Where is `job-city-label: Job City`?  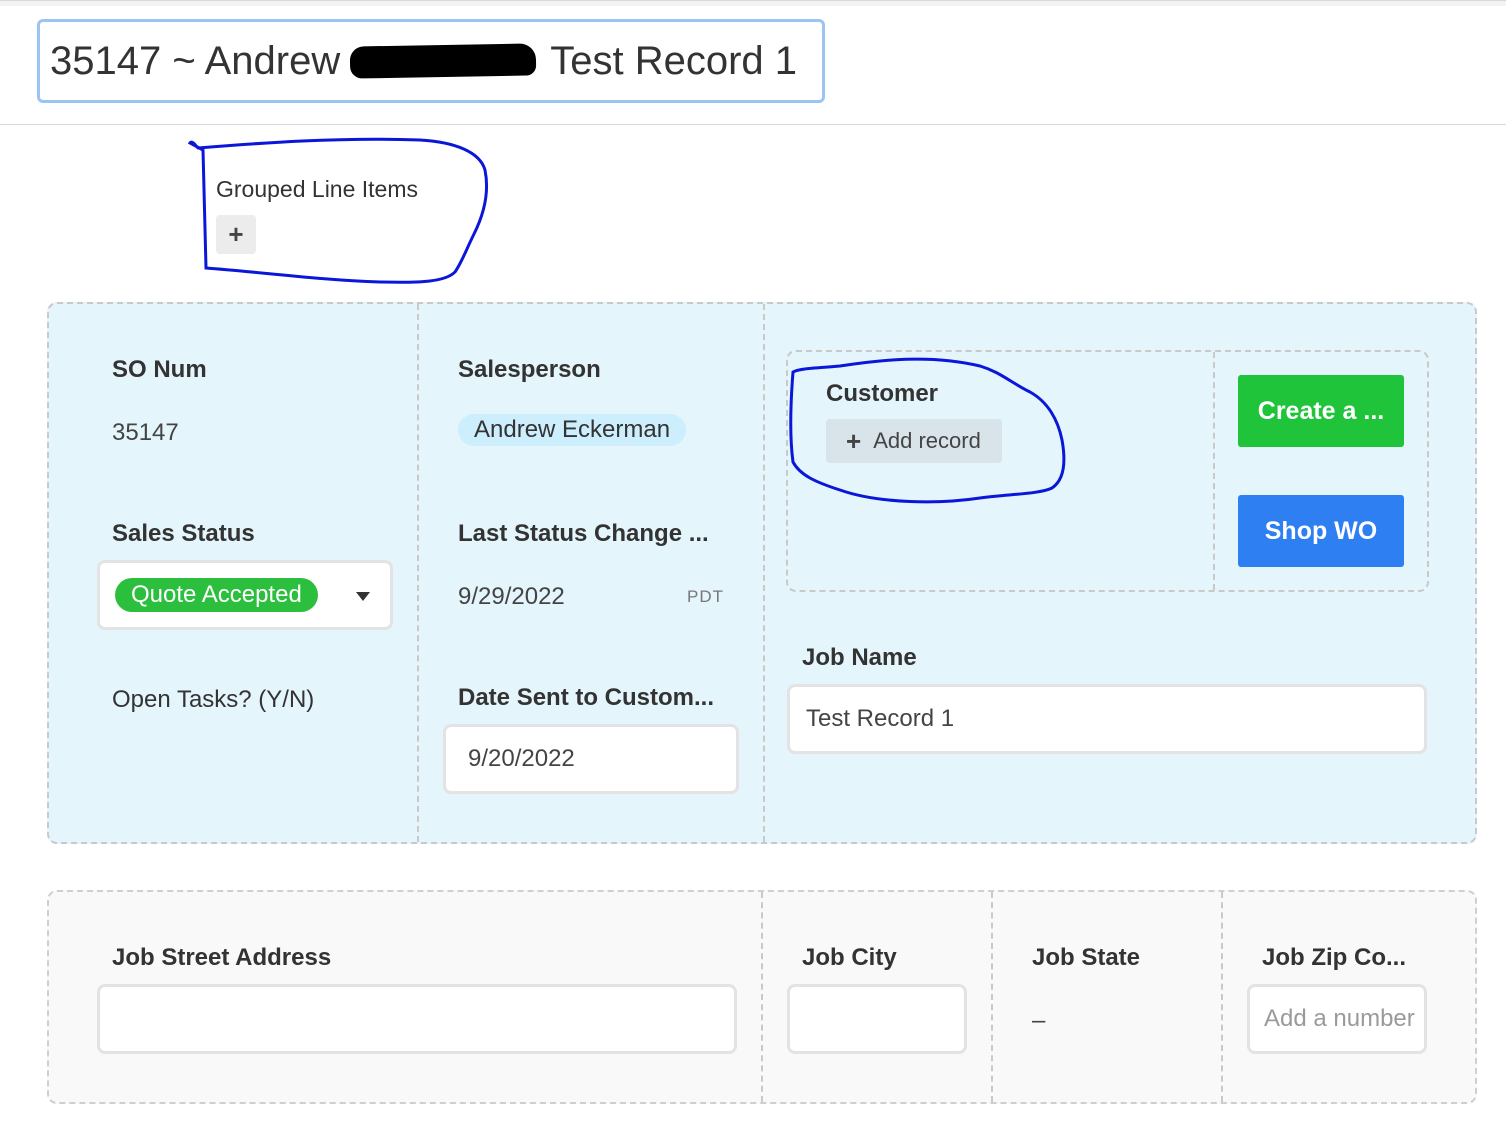
job-city-label: Job City is located at coordinates (849, 957).